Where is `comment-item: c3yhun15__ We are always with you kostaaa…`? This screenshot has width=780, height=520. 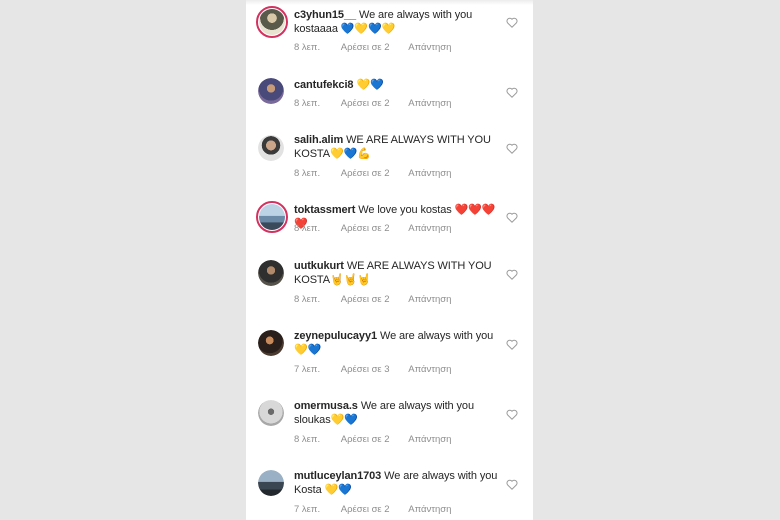 comment-item: c3yhun15__ We are always with you kostaaa… is located at coordinates (389, 37).